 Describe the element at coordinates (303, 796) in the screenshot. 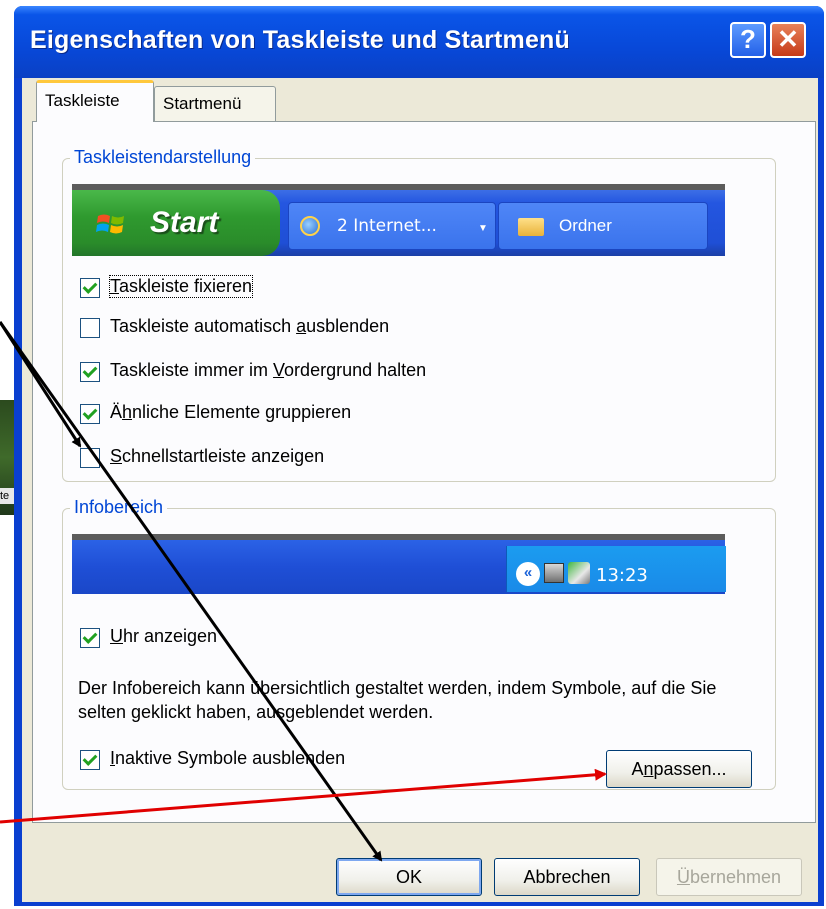

I see `annotation-arrow-anpassen` at that location.